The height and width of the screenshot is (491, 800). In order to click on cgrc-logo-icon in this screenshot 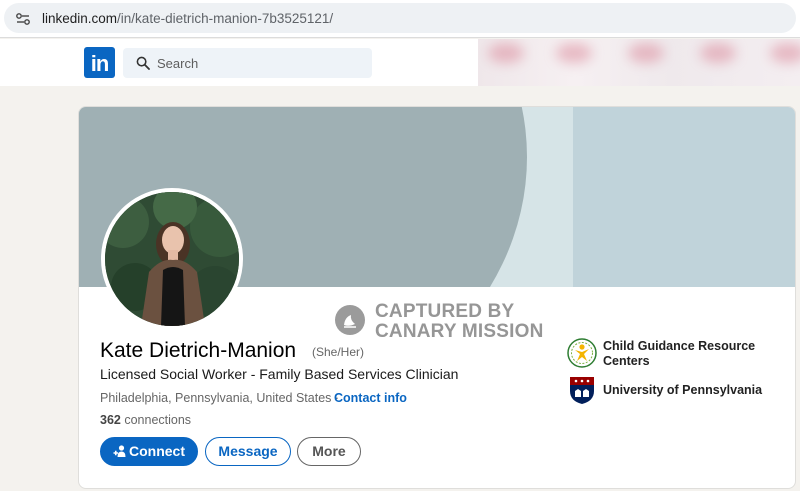, I will do `click(582, 353)`.